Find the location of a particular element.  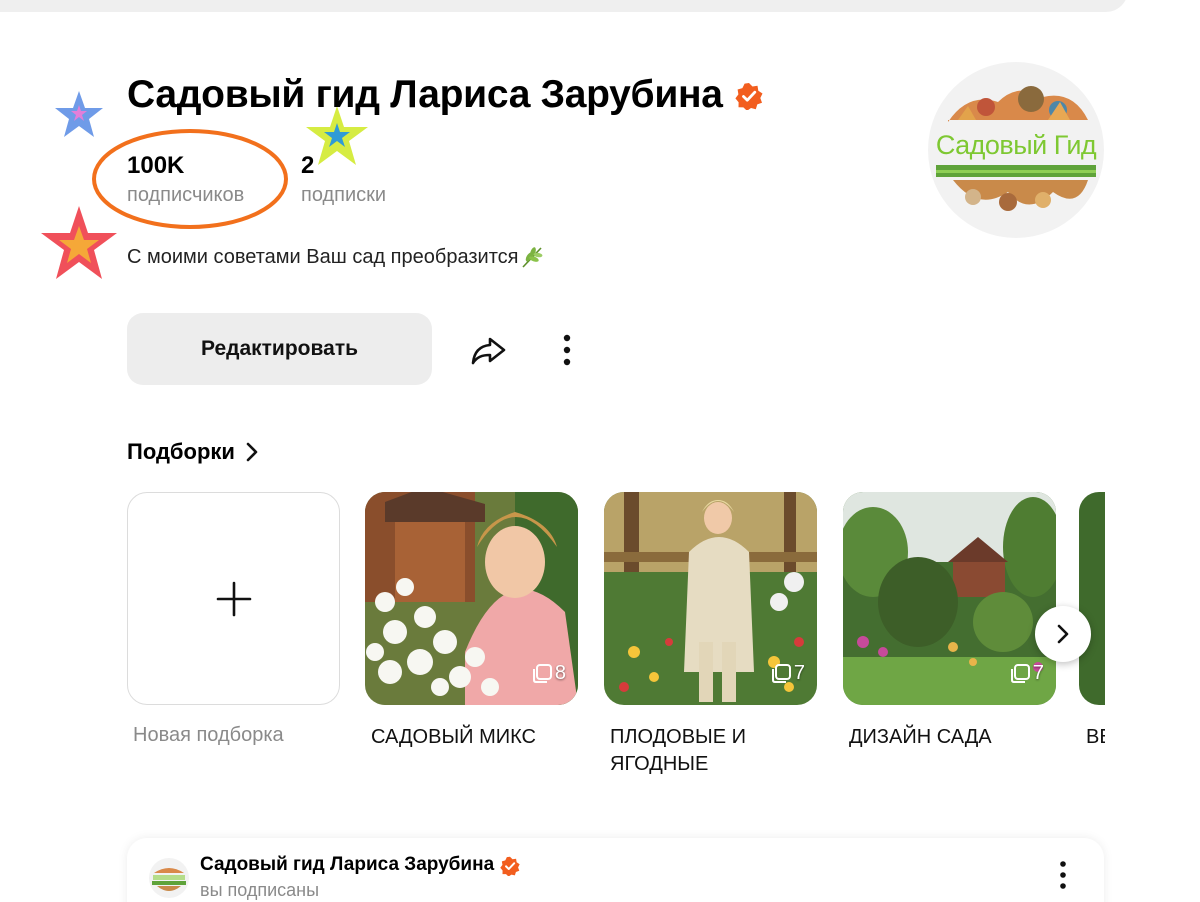

post-author-row: Садовый гид Лариса Зарубина is located at coordinates (360, 865).